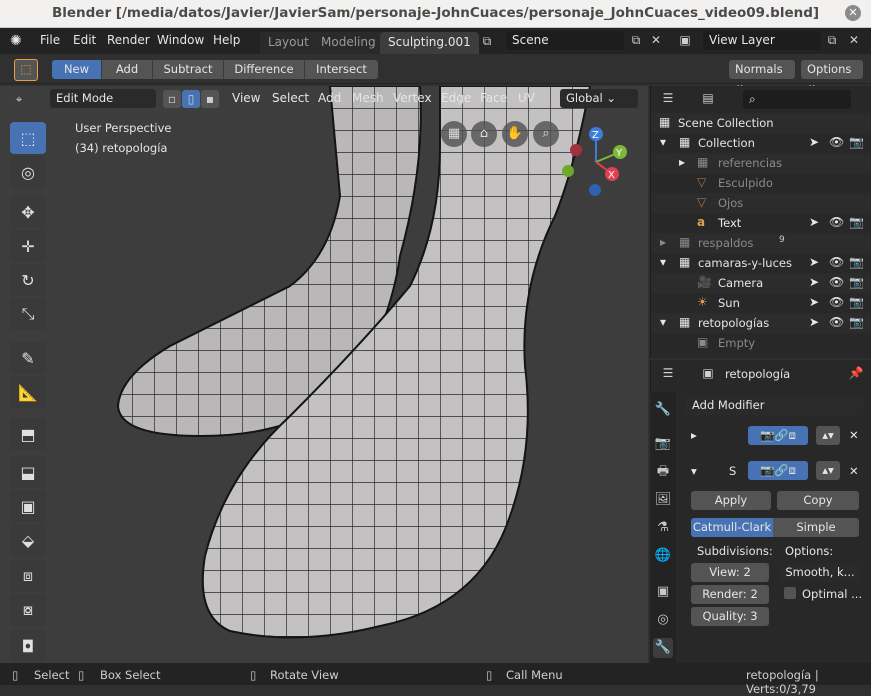 Image resolution: width=871 pixels, height=696 pixels. Describe the element at coordinates (816, 527) in the screenshot. I see `simple-button: Simple` at that location.